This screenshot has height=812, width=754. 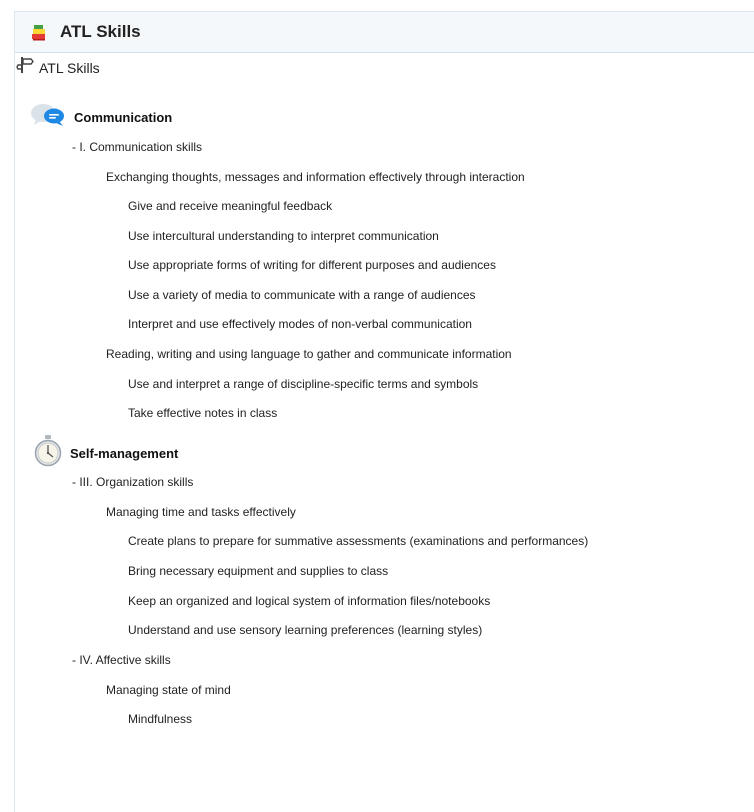 What do you see at coordinates (100, 31) in the screenshot?
I see `page-title: ATL Skills` at bounding box center [100, 31].